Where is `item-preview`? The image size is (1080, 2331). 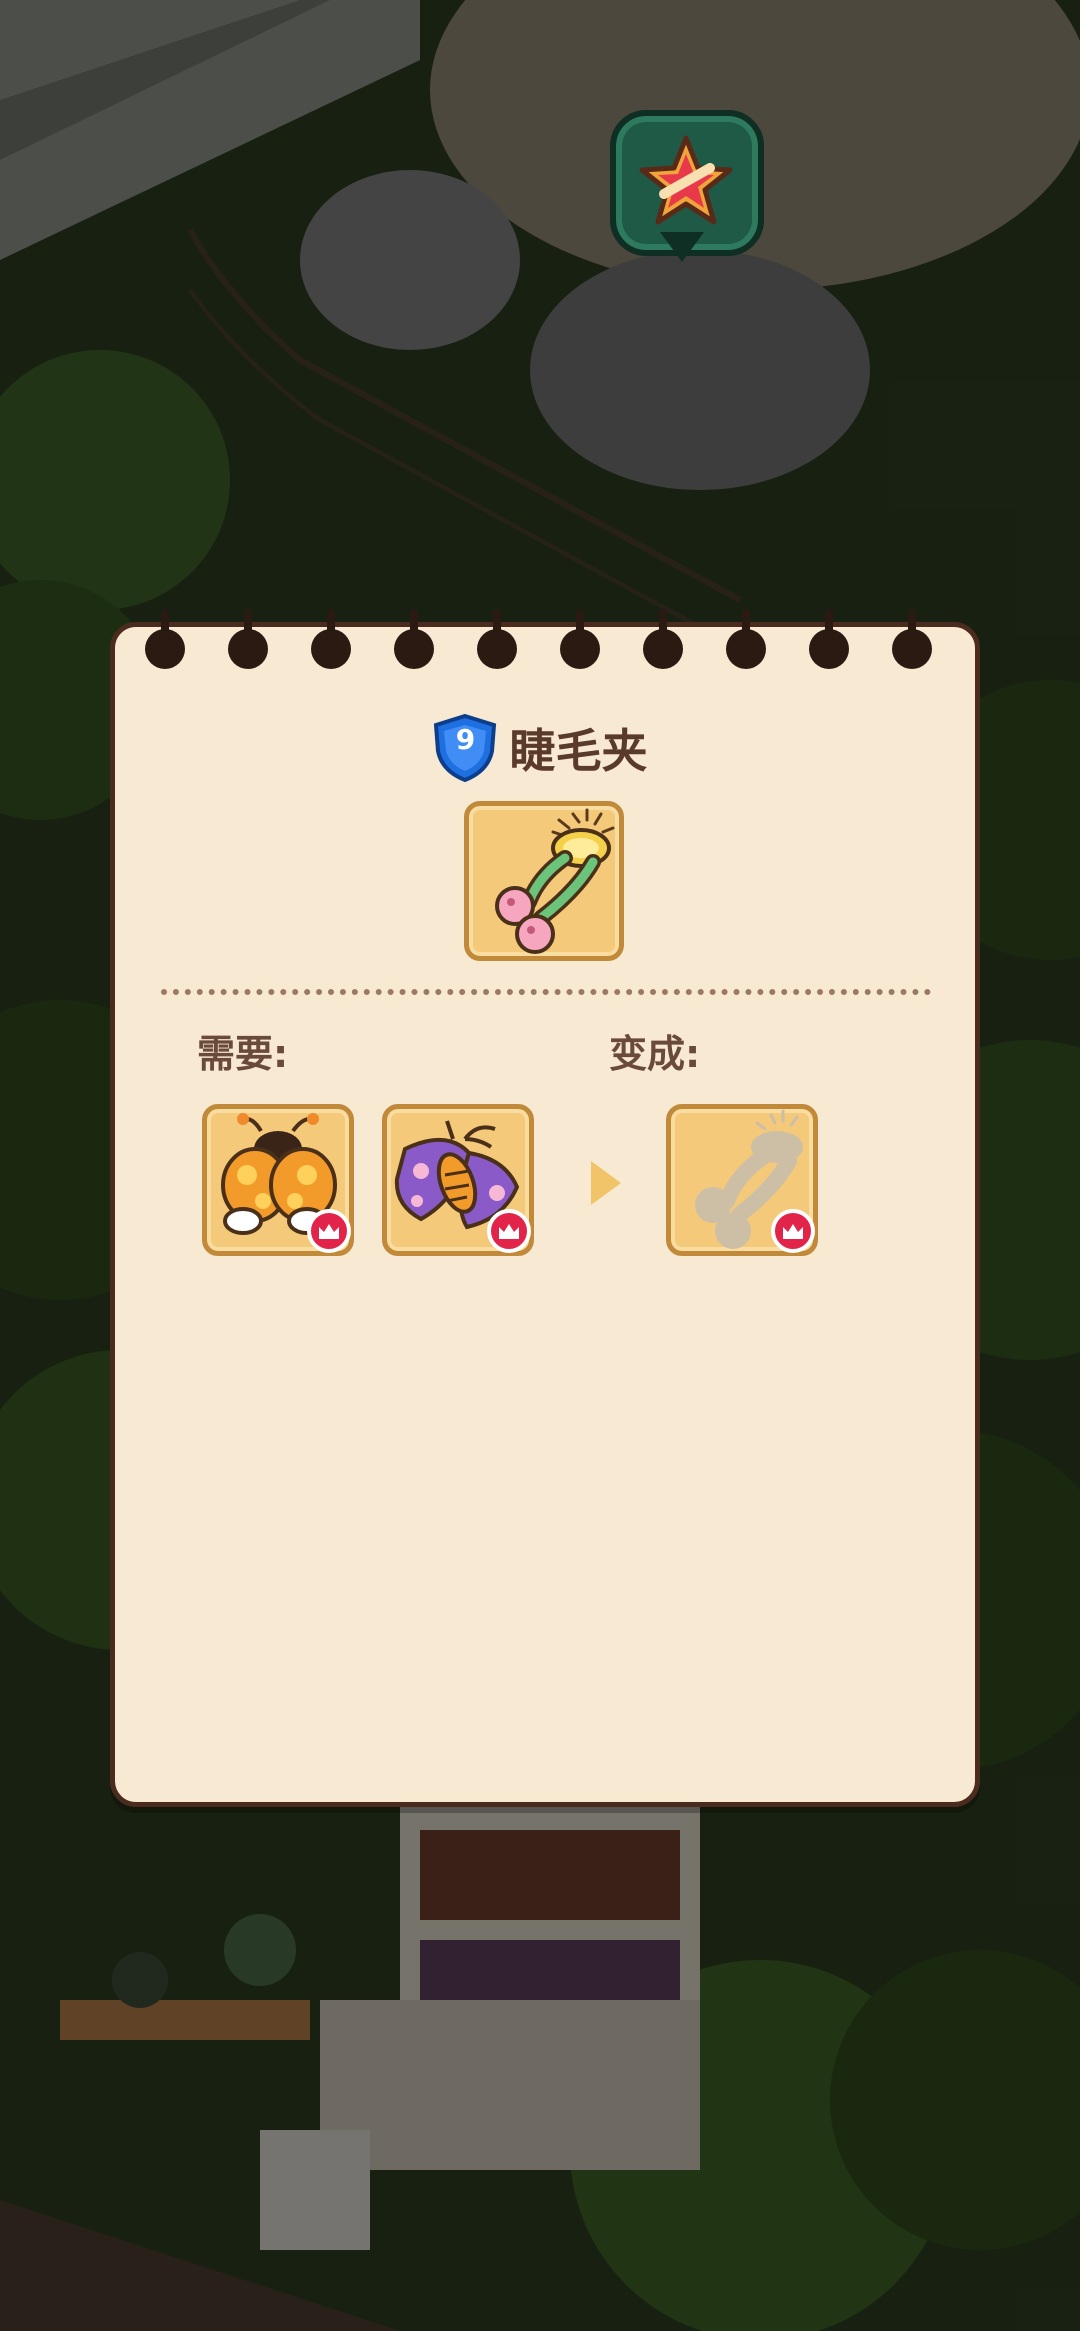 item-preview is located at coordinates (544, 881).